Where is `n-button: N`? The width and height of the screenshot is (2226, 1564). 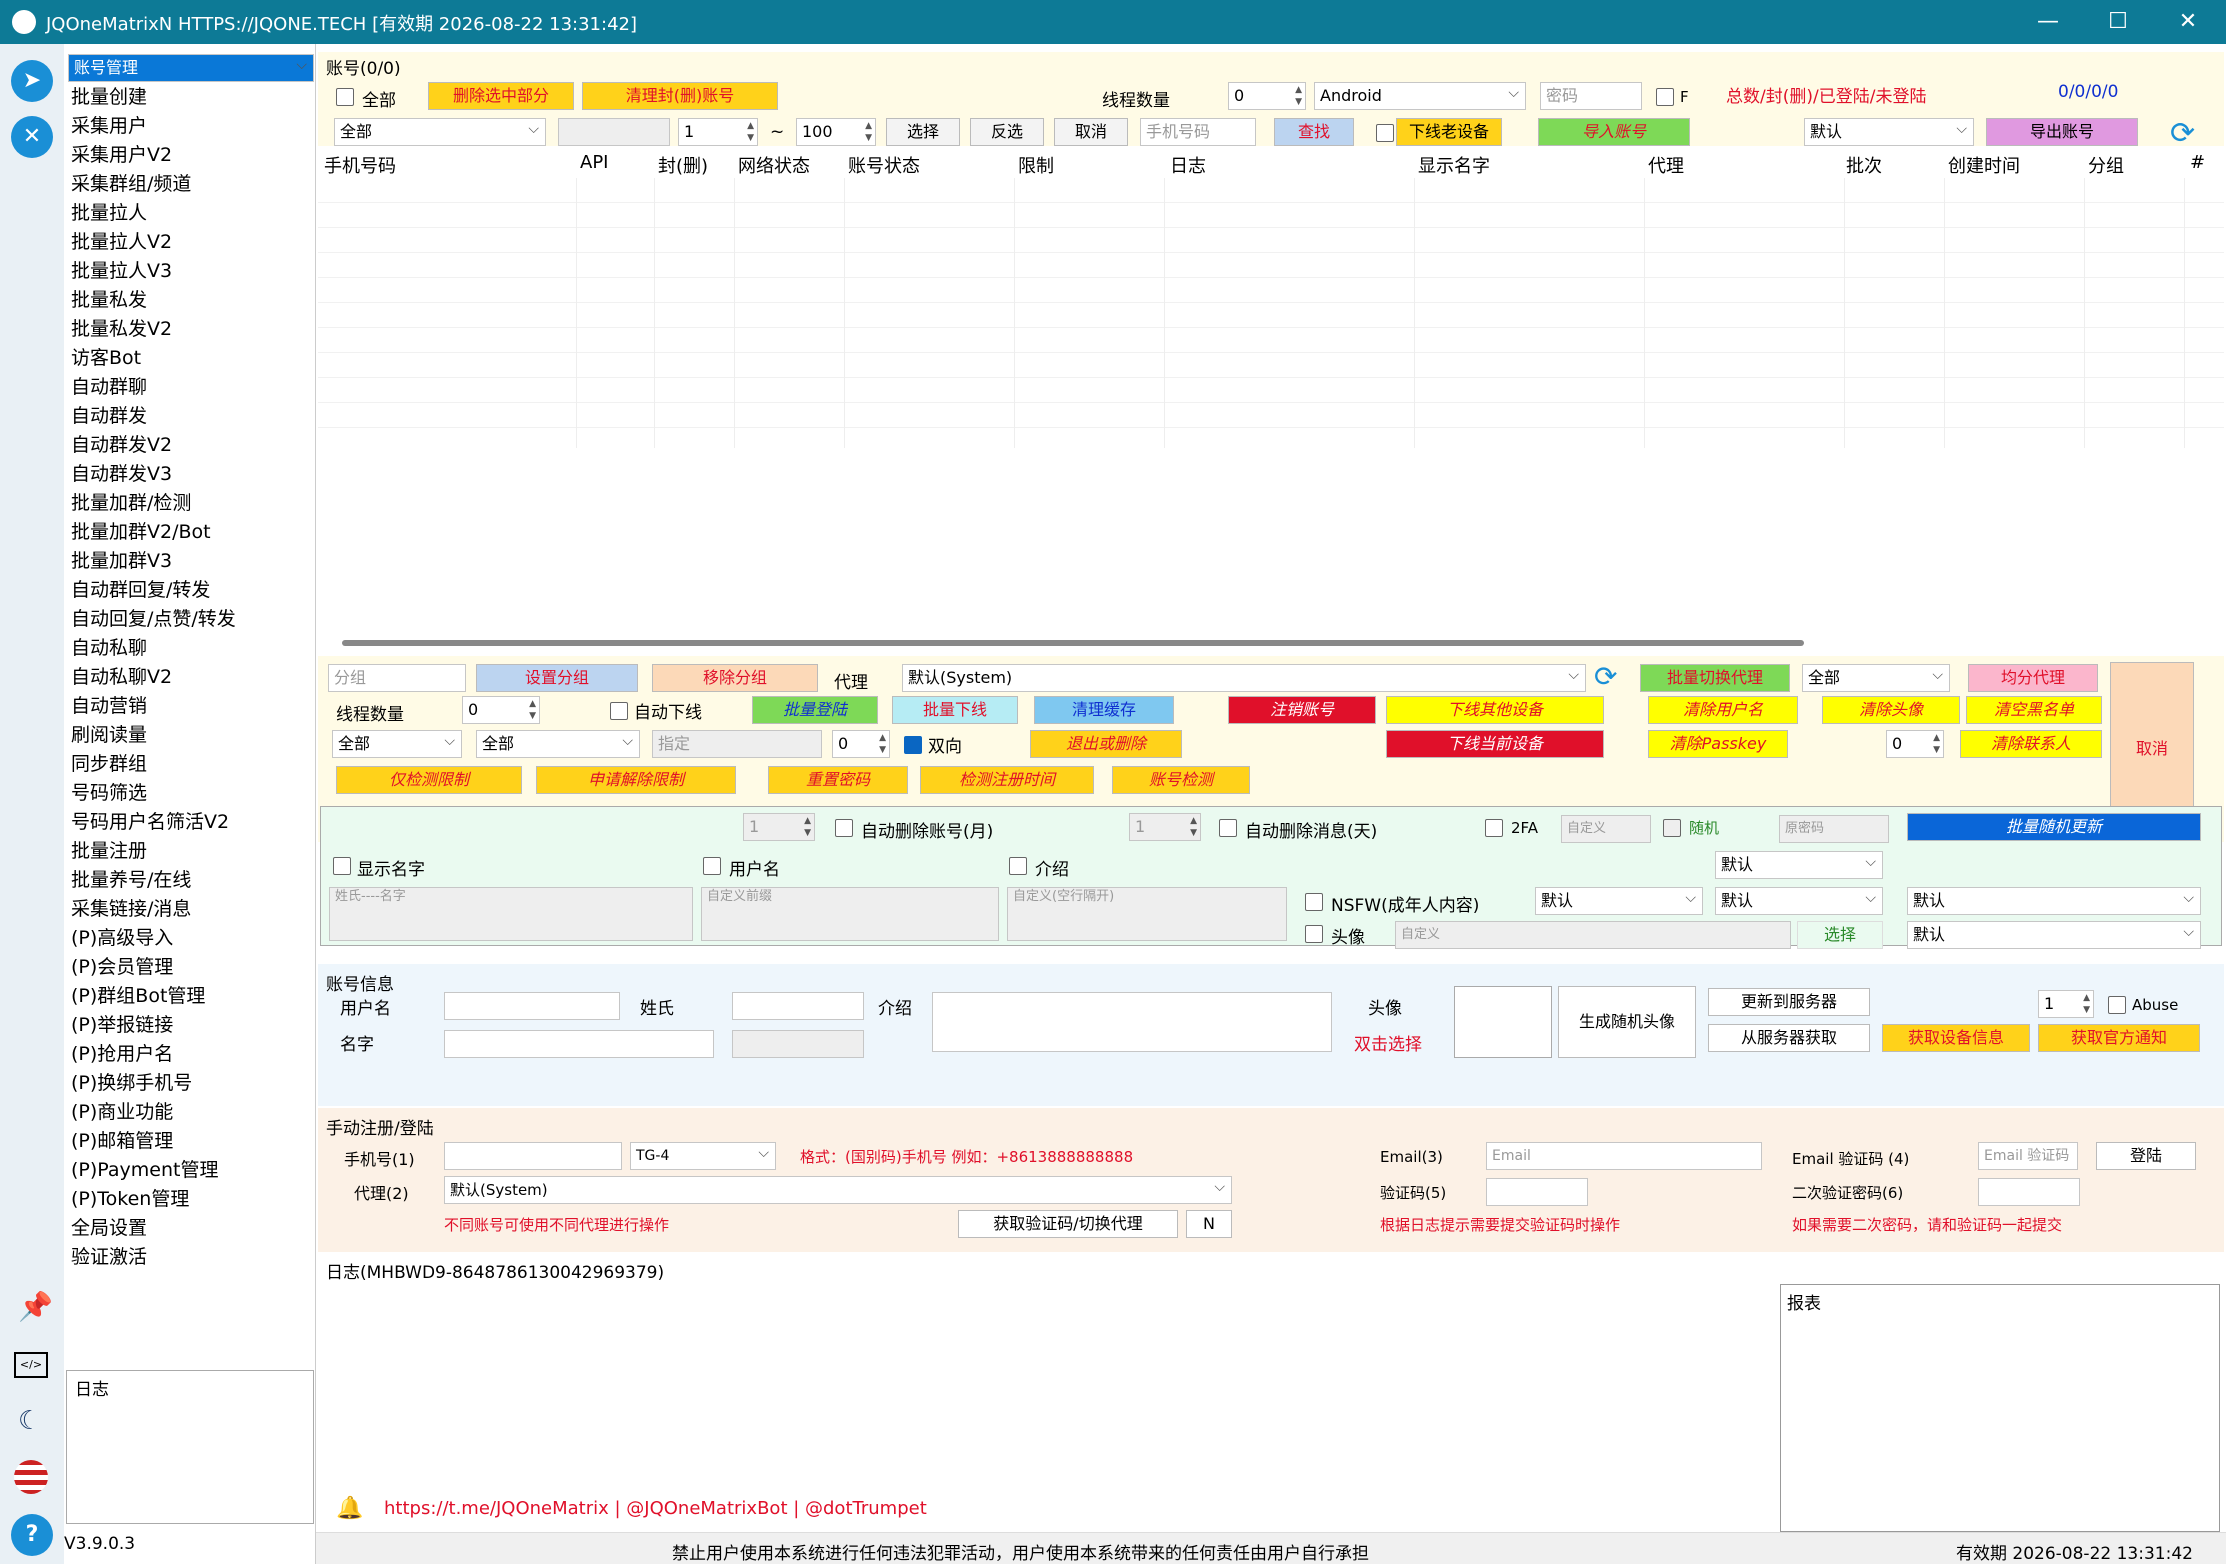 n-button: N is located at coordinates (1209, 1224).